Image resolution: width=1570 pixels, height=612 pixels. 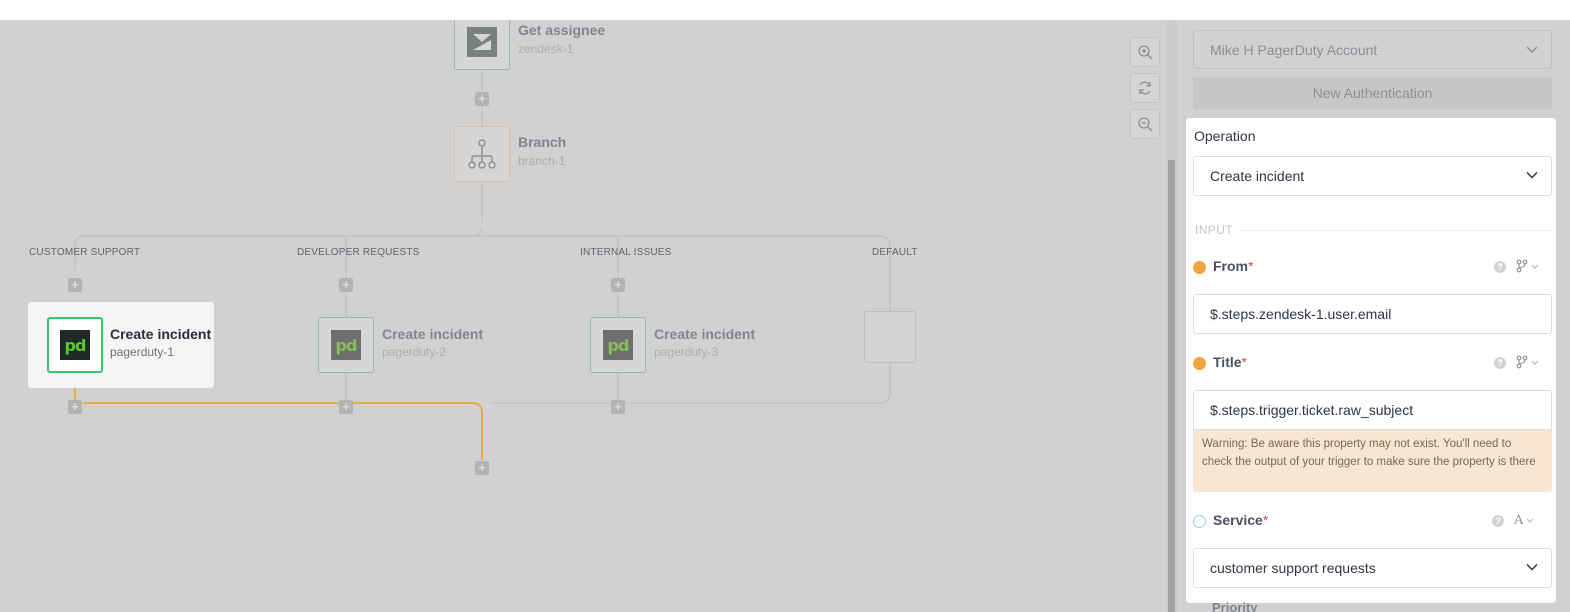 I want to click on new-authentication-button: New Authentication, so click(x=1372, y=93).